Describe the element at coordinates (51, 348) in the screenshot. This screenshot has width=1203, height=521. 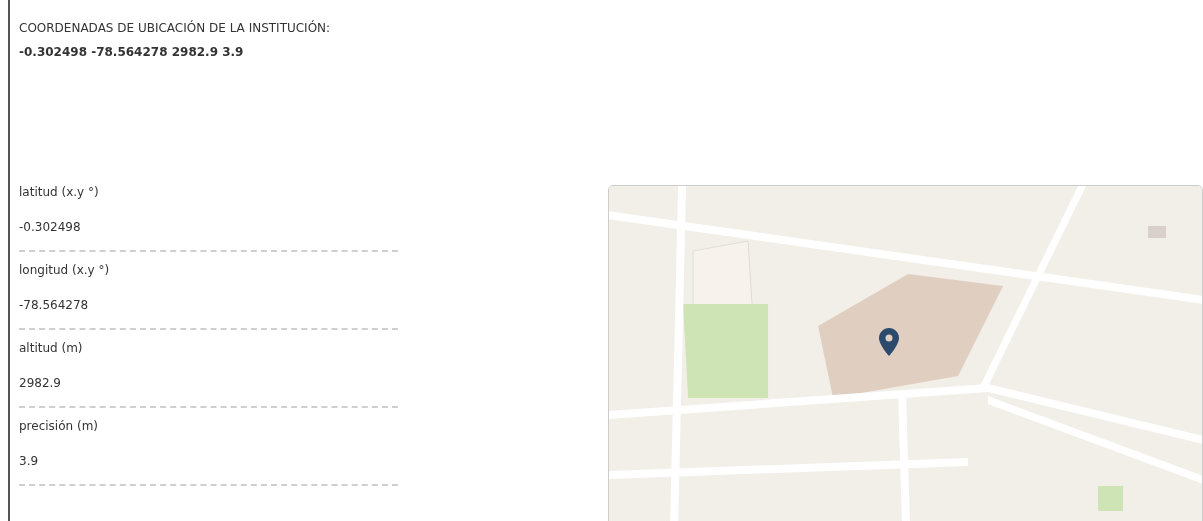
I see `field-label: altitud (m)` at that location.